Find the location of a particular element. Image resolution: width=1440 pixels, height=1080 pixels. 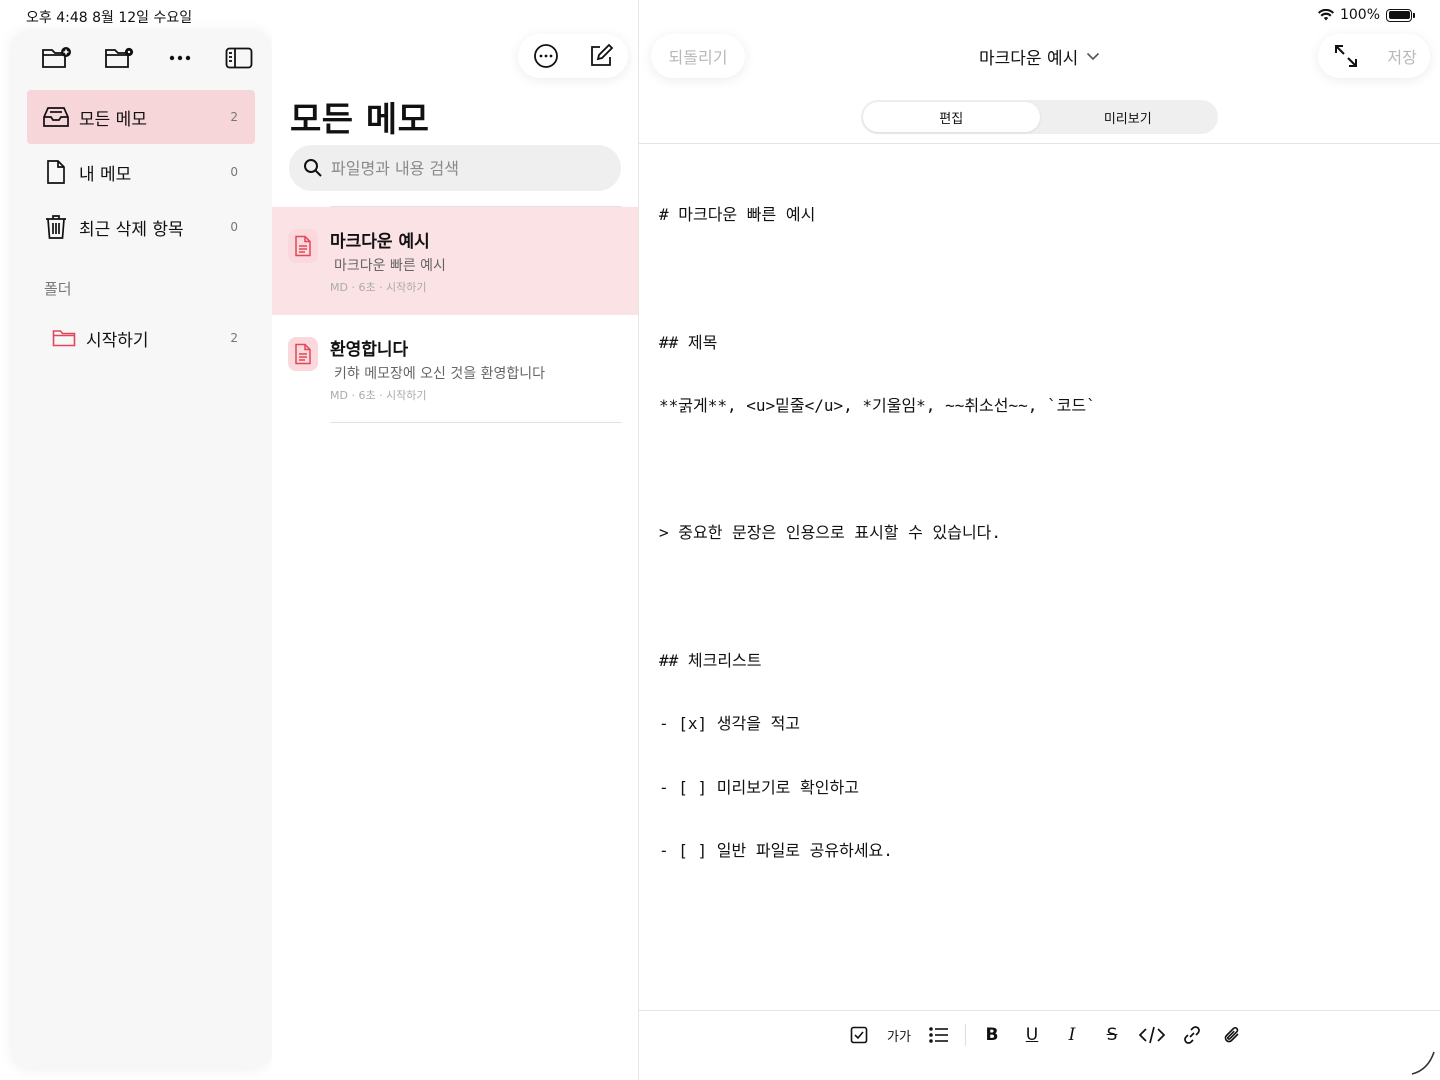

checkbox-button is located at coordinates (859, 1035).